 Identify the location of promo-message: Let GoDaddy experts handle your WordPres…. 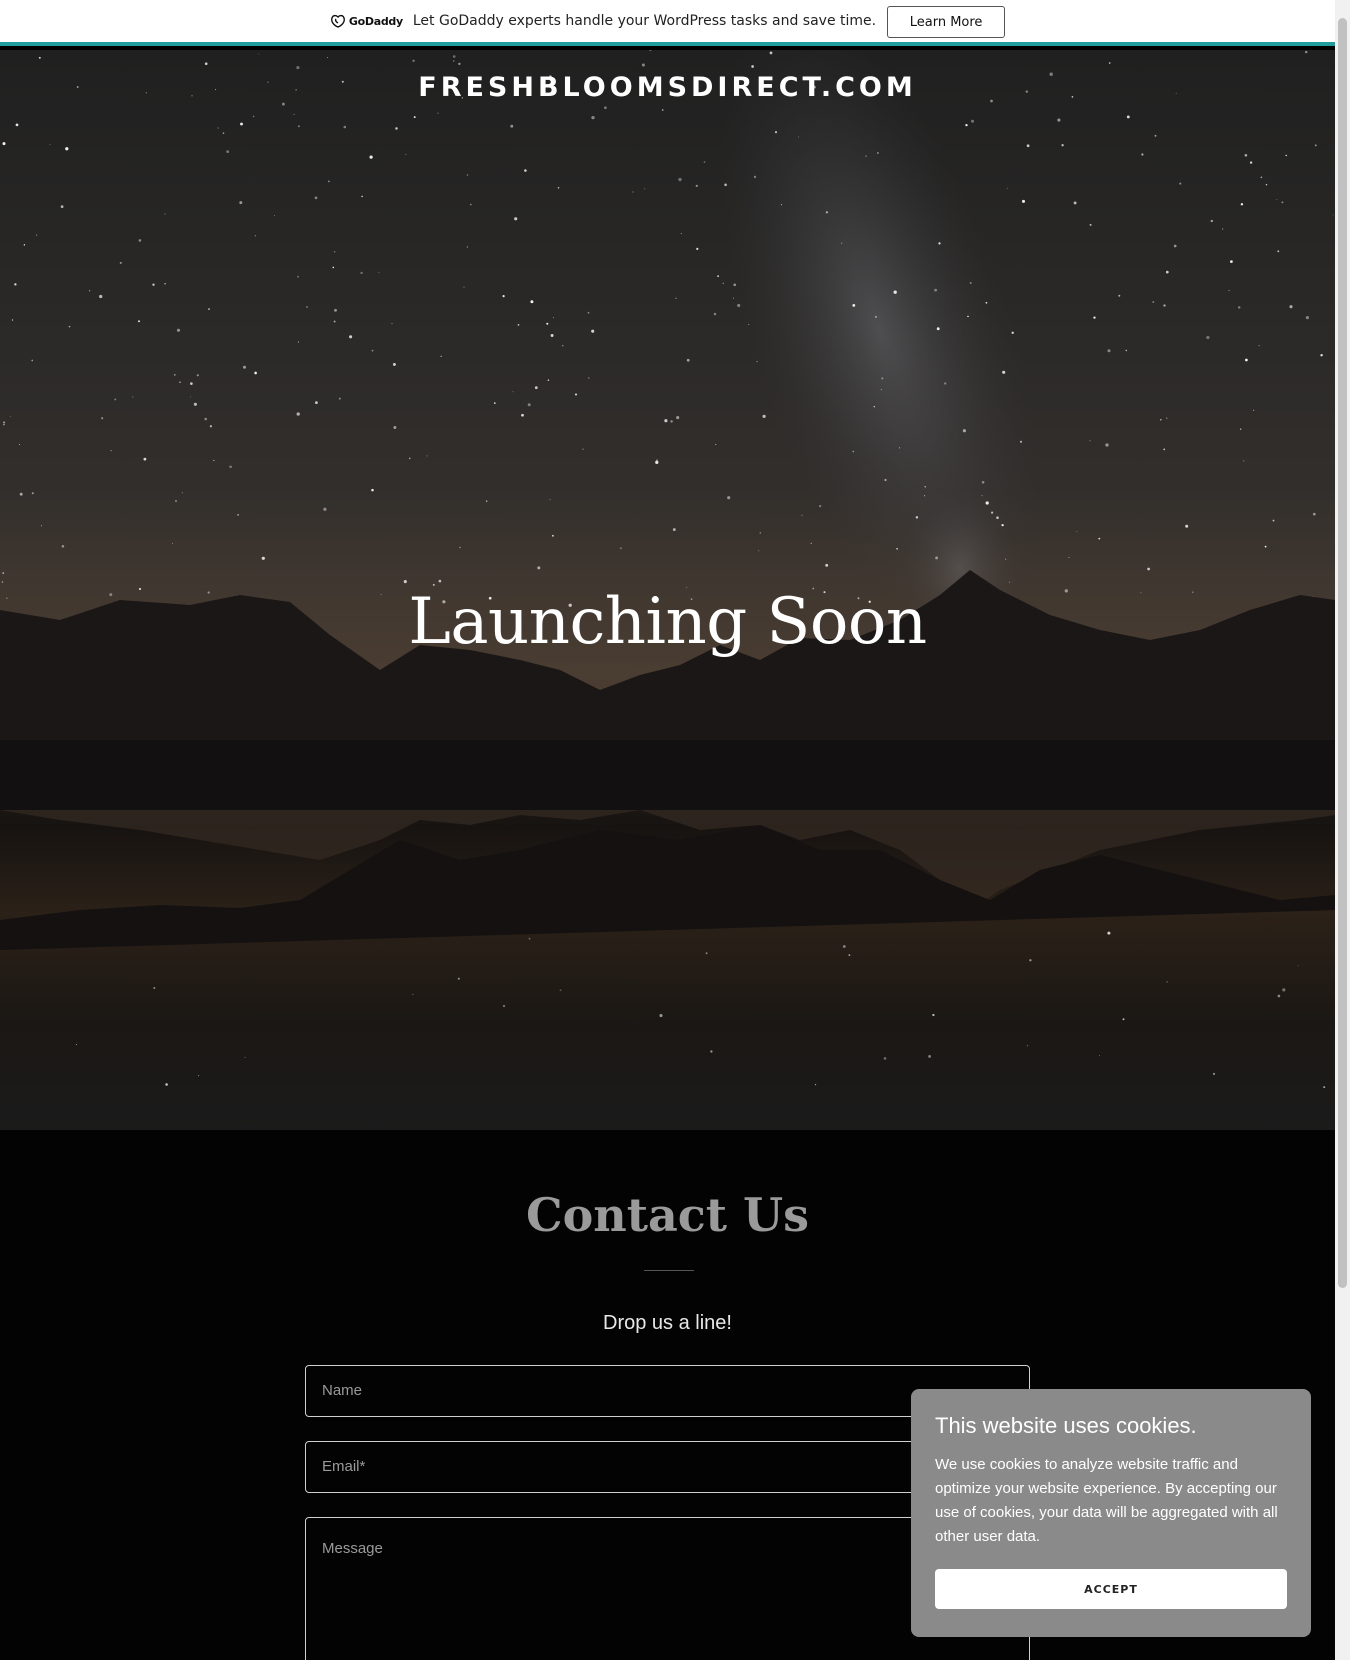
(644, 21).